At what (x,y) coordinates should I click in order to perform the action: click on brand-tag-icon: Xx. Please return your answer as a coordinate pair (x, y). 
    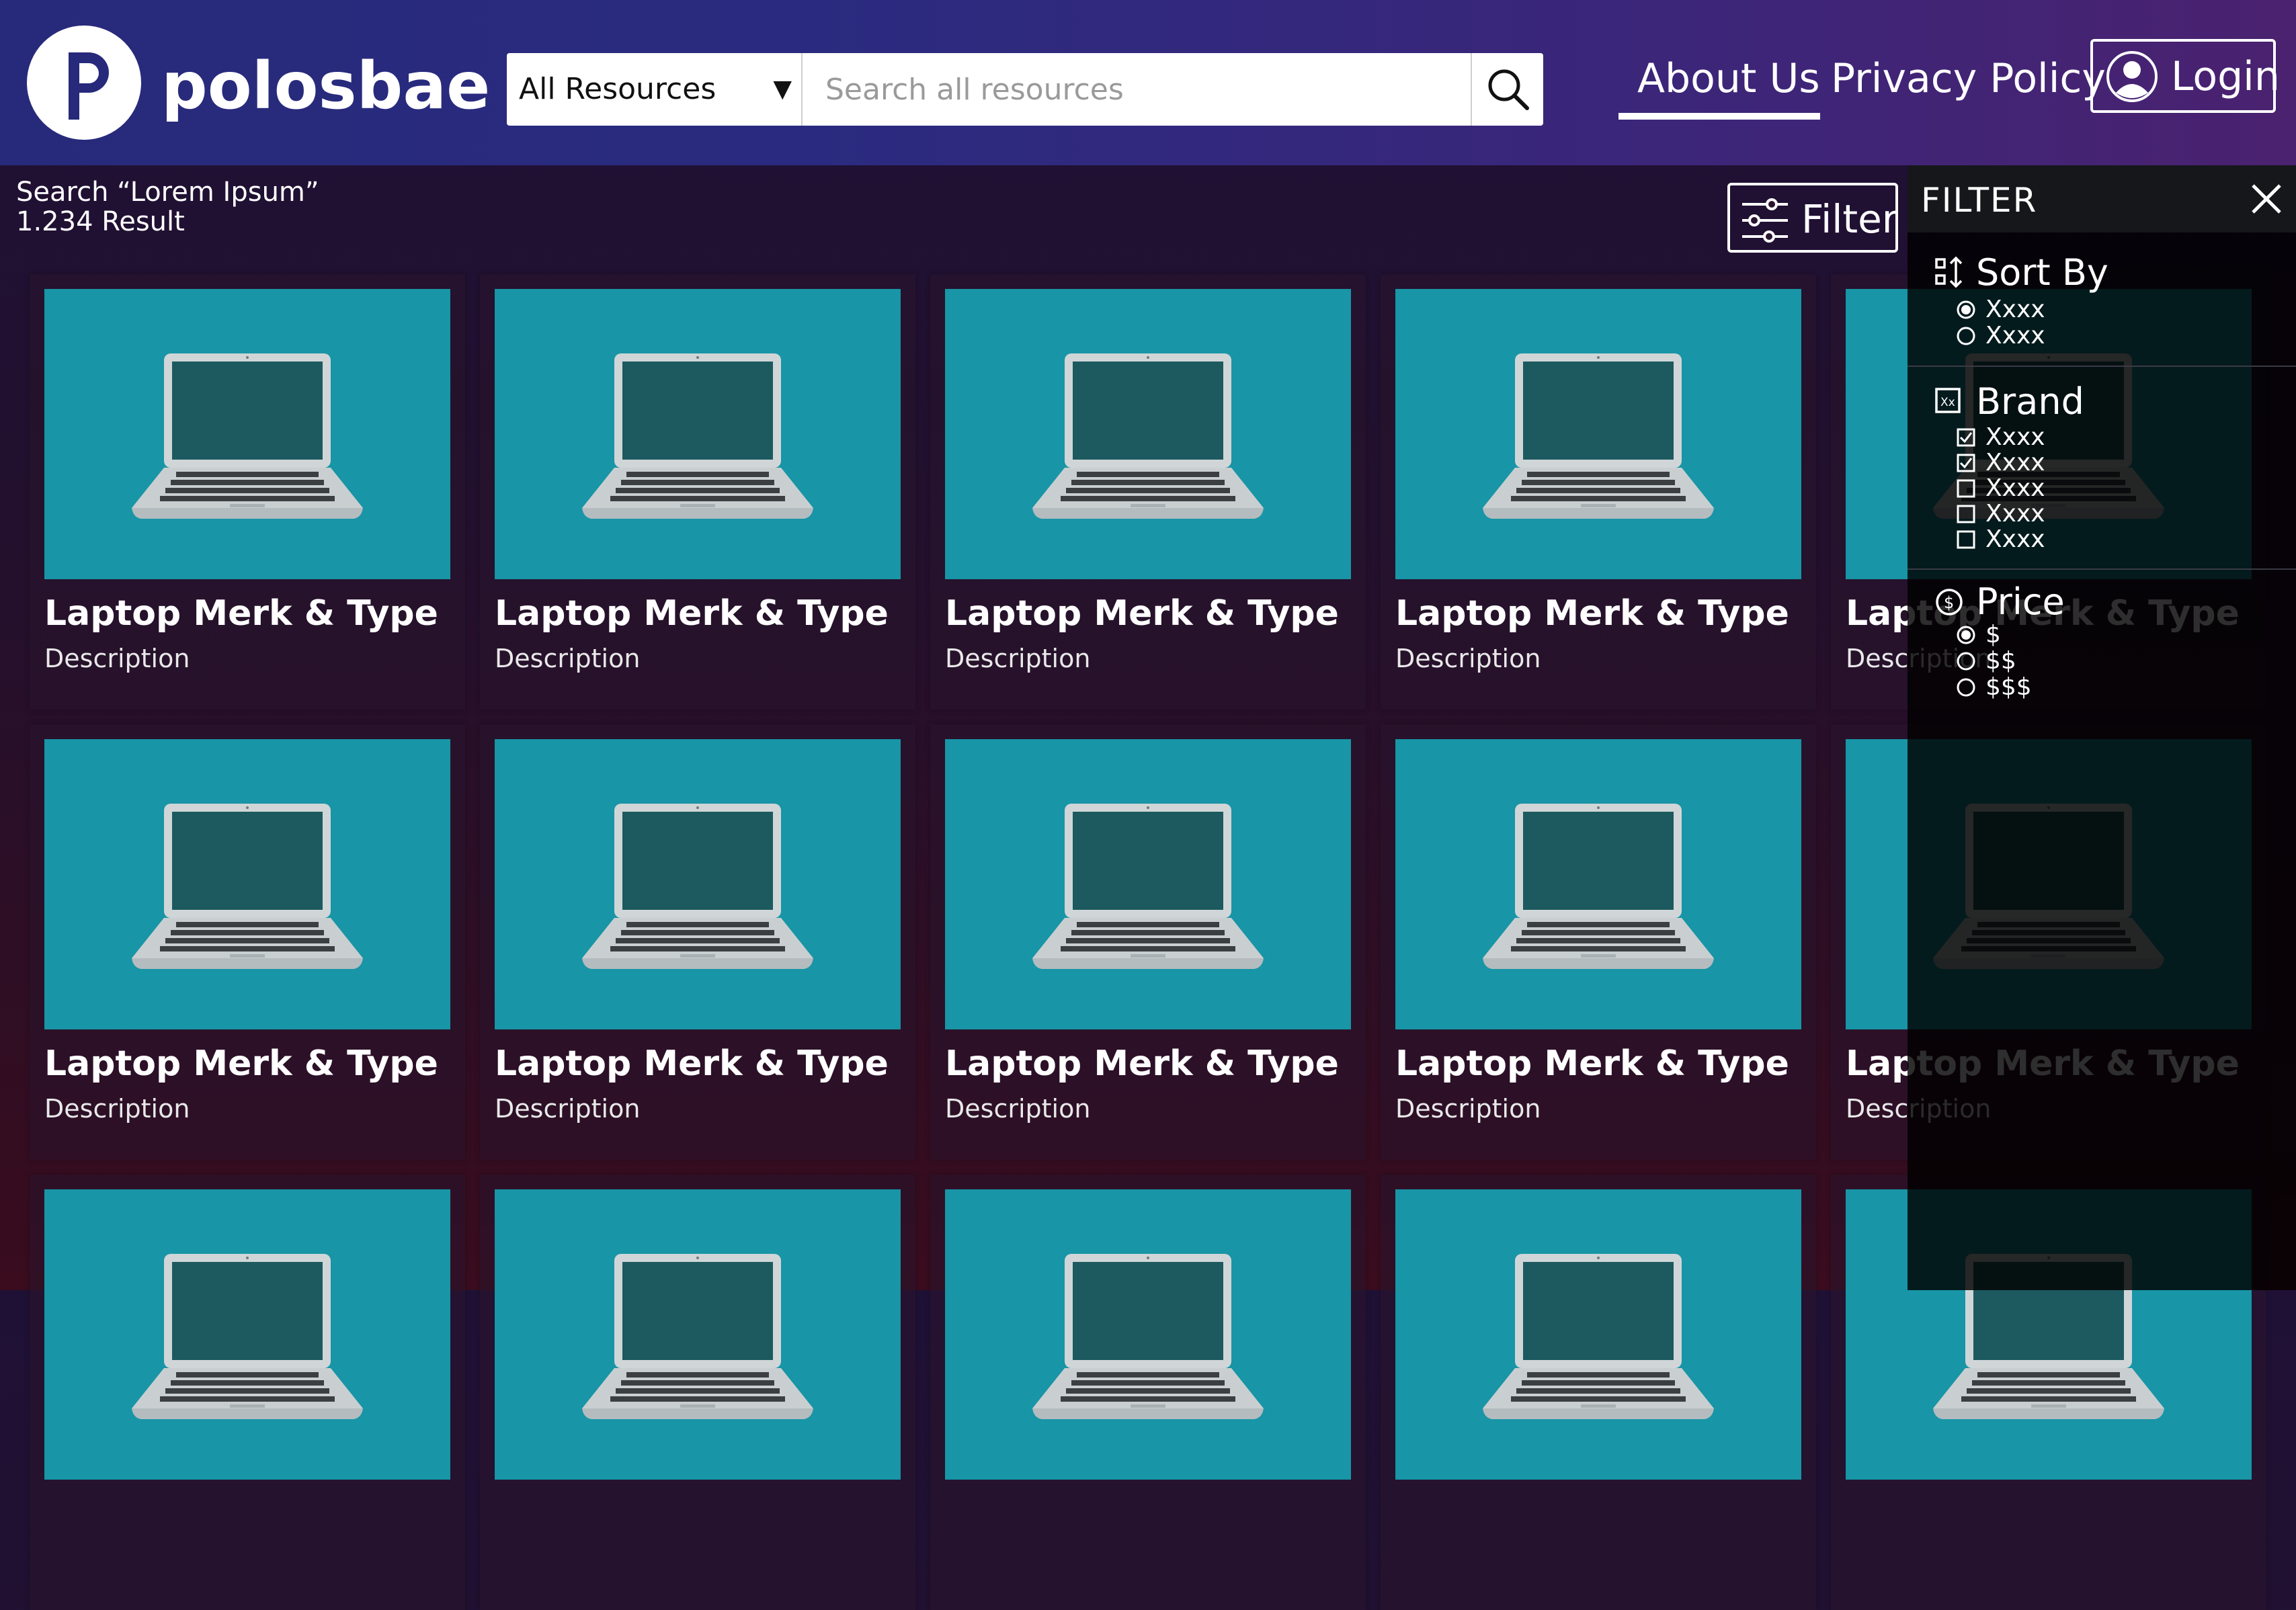
    Looking at the image, I should click on (1948, 401).